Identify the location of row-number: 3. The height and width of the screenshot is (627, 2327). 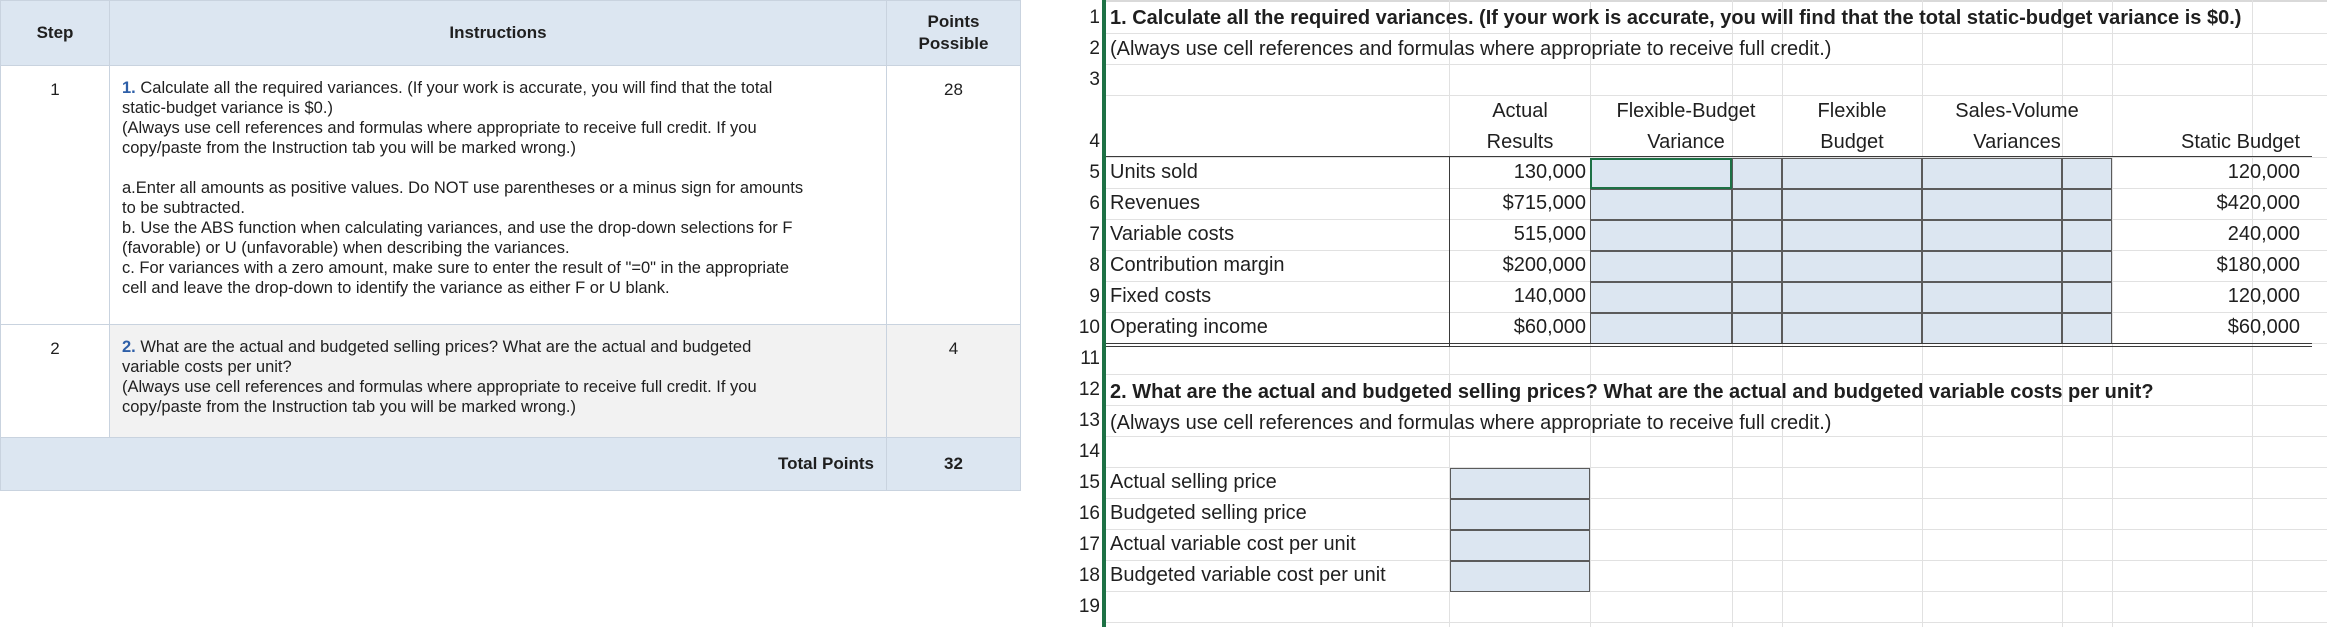
(1081, 79).